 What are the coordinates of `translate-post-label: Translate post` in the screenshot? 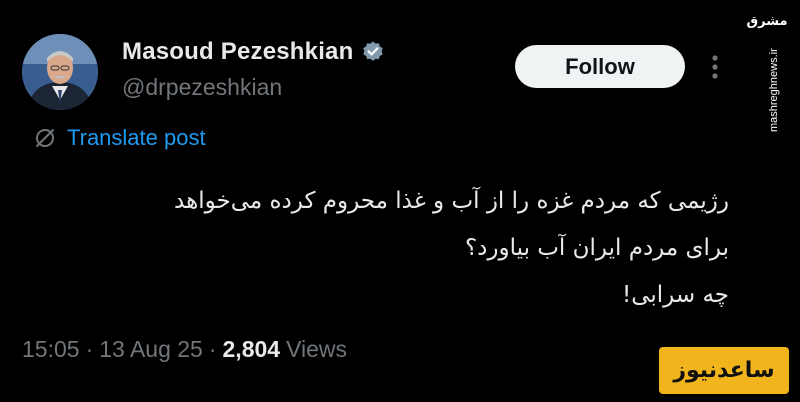 It's located at (136, 138).